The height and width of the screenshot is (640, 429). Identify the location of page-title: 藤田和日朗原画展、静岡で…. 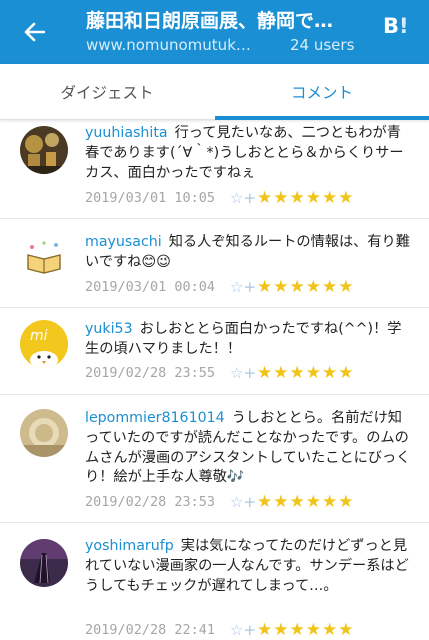
(210, 21).